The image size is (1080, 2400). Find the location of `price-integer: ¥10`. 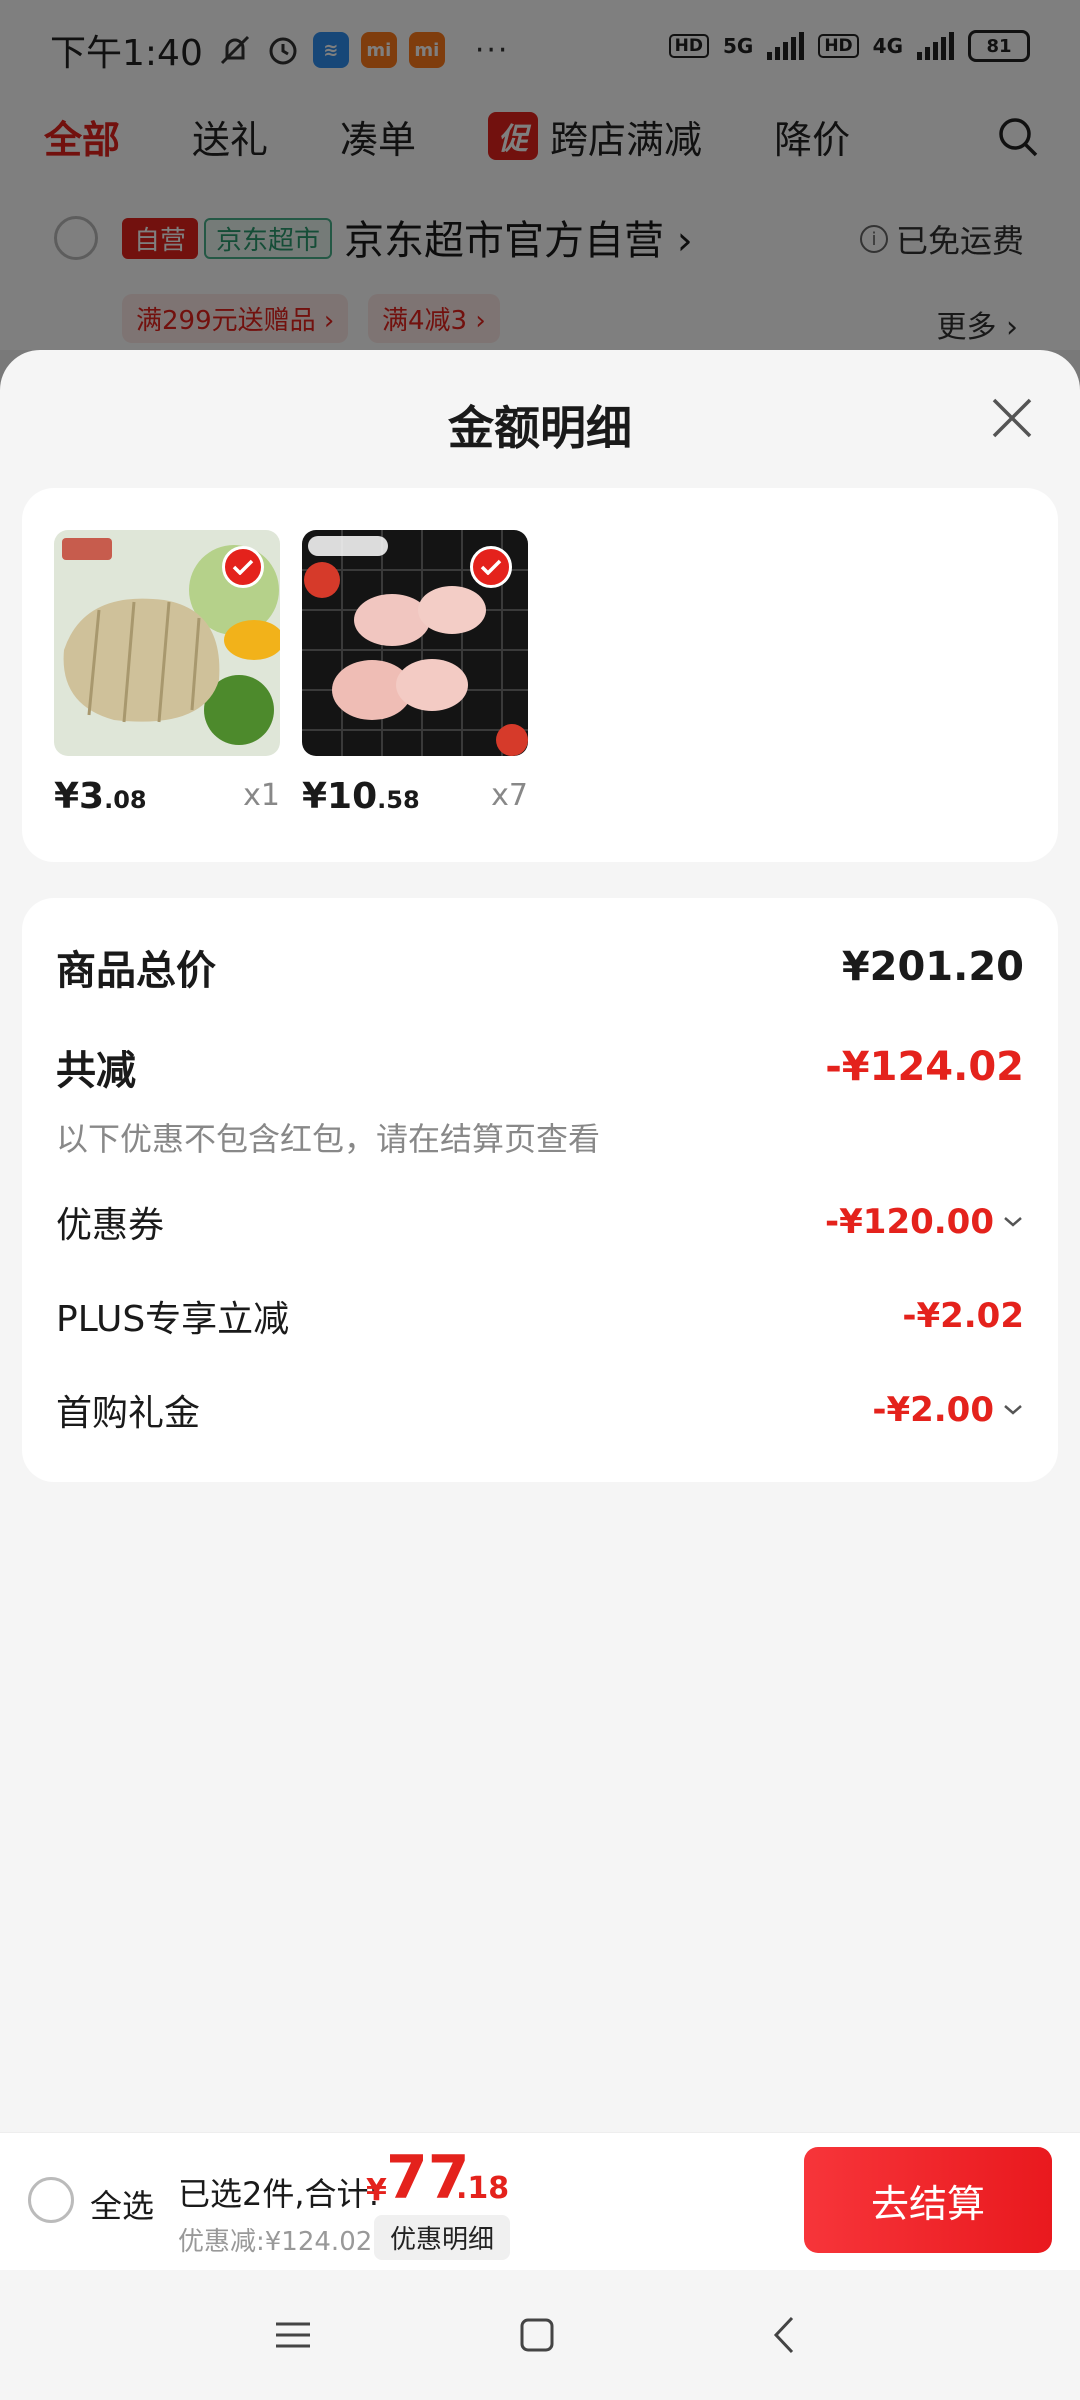

price-integer: ¥10 is located at coordinates (340, 796).